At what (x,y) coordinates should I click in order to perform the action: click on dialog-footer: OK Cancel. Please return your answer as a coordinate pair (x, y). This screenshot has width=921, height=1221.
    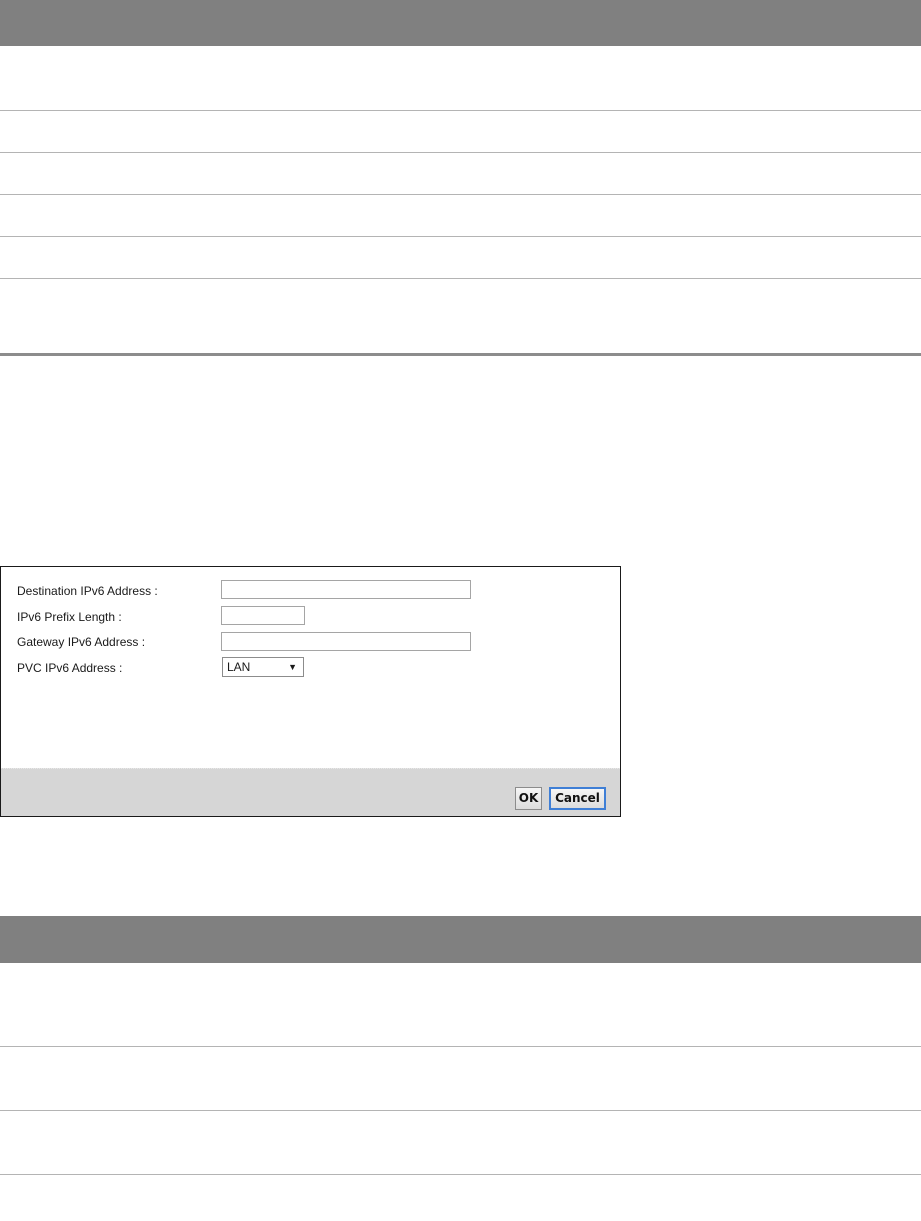
    Looking at the image, I should click on (310, 792).